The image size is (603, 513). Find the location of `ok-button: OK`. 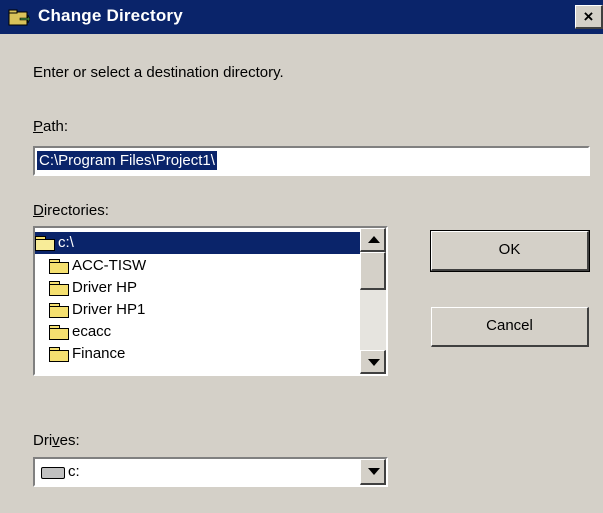

ok-button: OK is located at coordinates (510, 251).